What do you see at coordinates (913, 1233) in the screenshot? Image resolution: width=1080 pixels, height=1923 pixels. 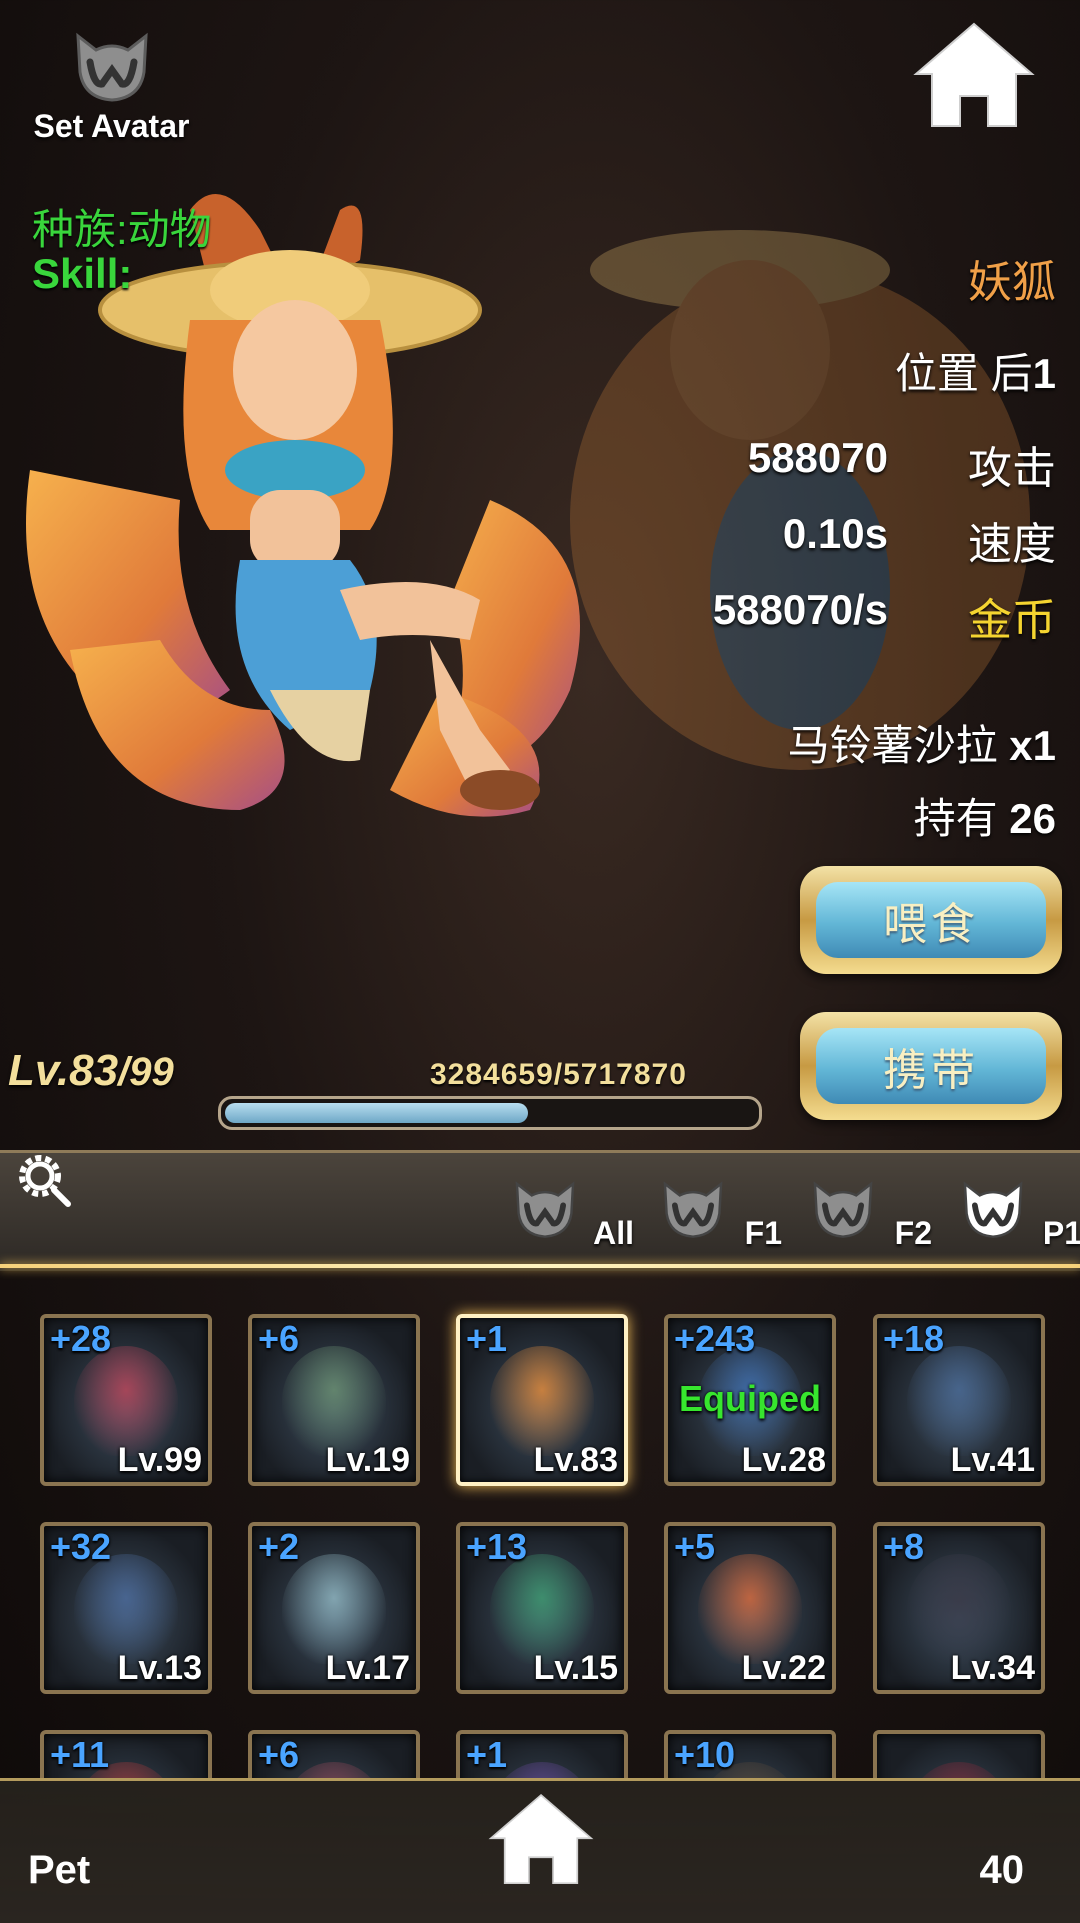 I see `tab-label: F2` at bounding box center [913, 1233].